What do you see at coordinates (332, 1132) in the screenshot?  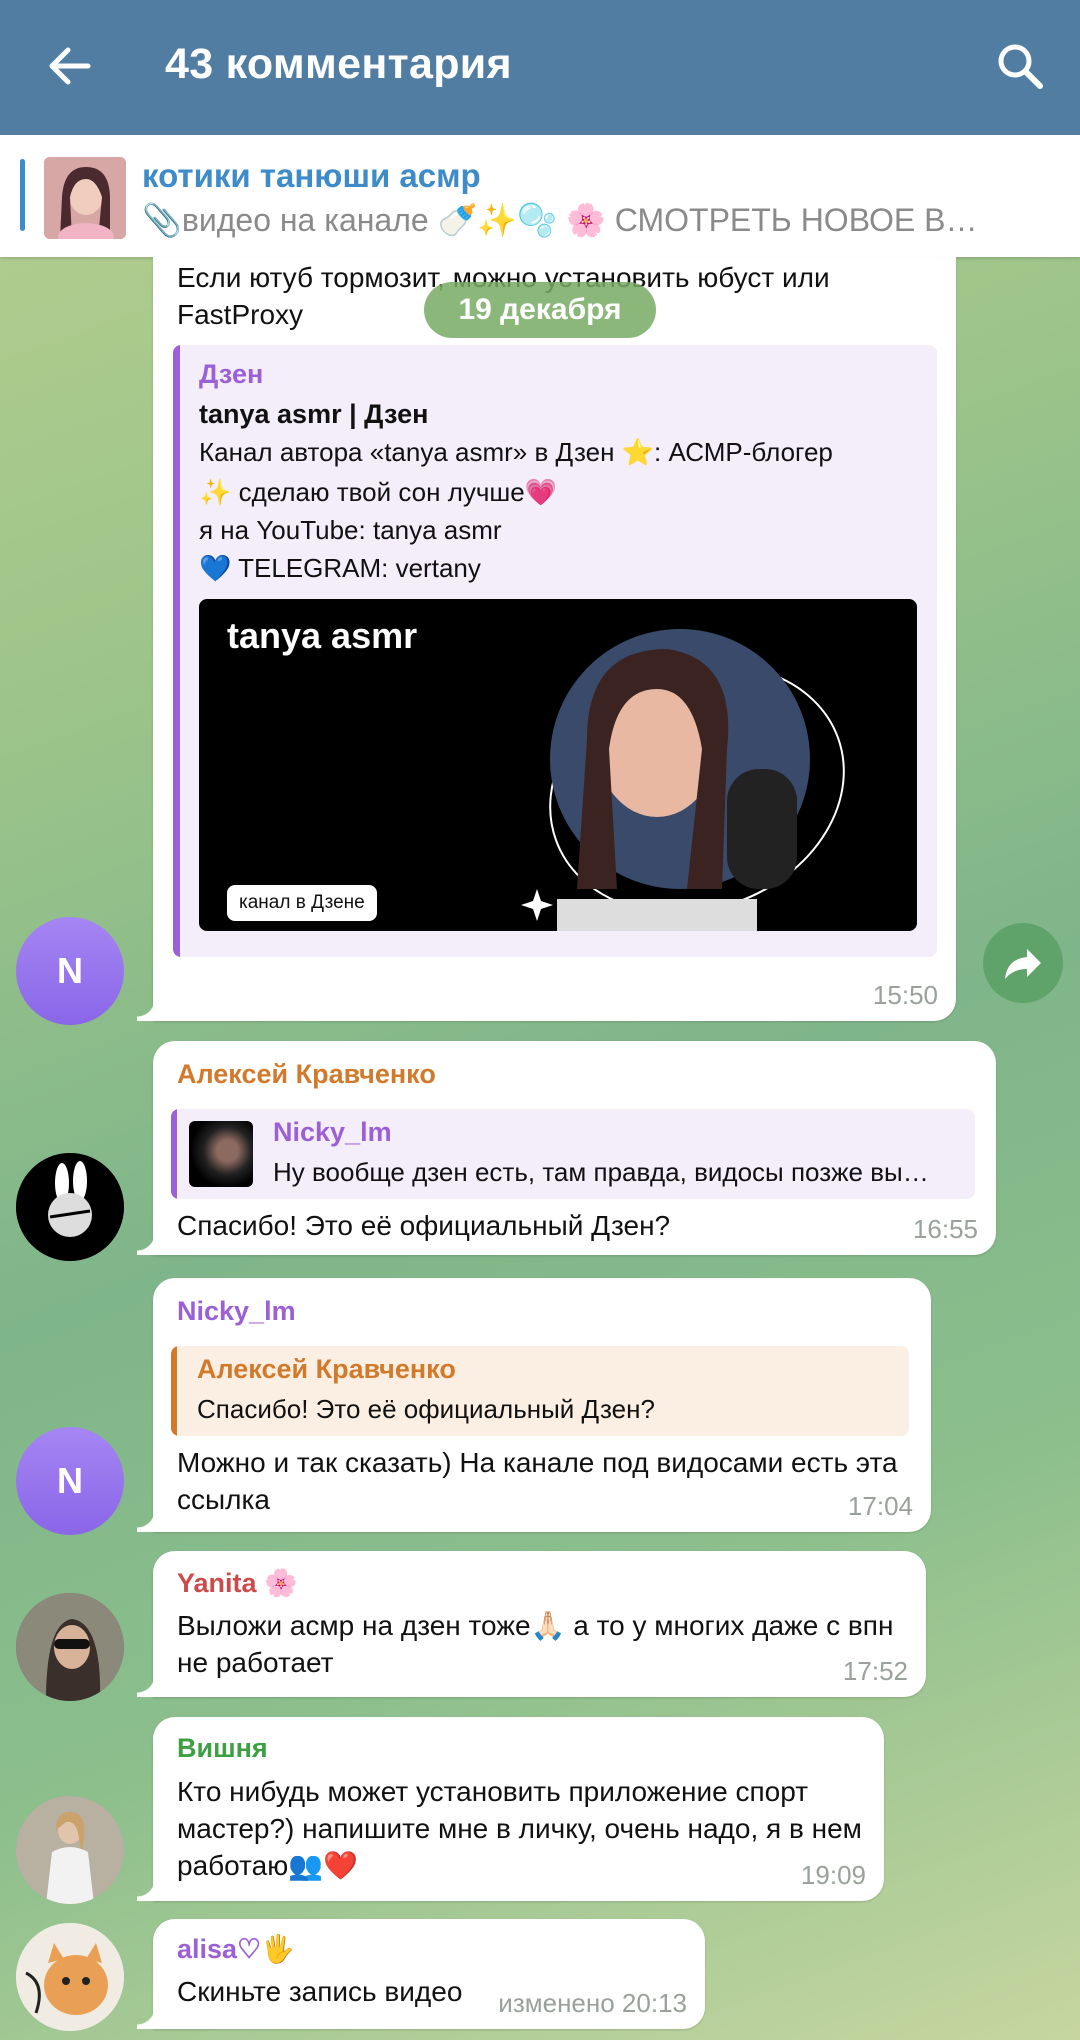 I see `reply-name: Nicky_lm` at bounding box center [332, 1132].